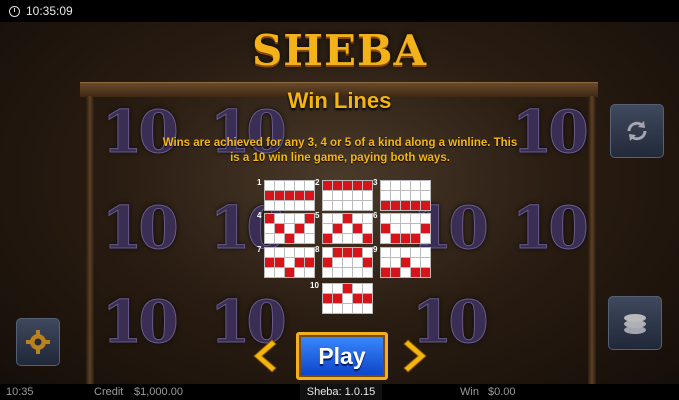 The image size is (679, 400). I want to click on game-logo: SHEBA, so click(339, 50).